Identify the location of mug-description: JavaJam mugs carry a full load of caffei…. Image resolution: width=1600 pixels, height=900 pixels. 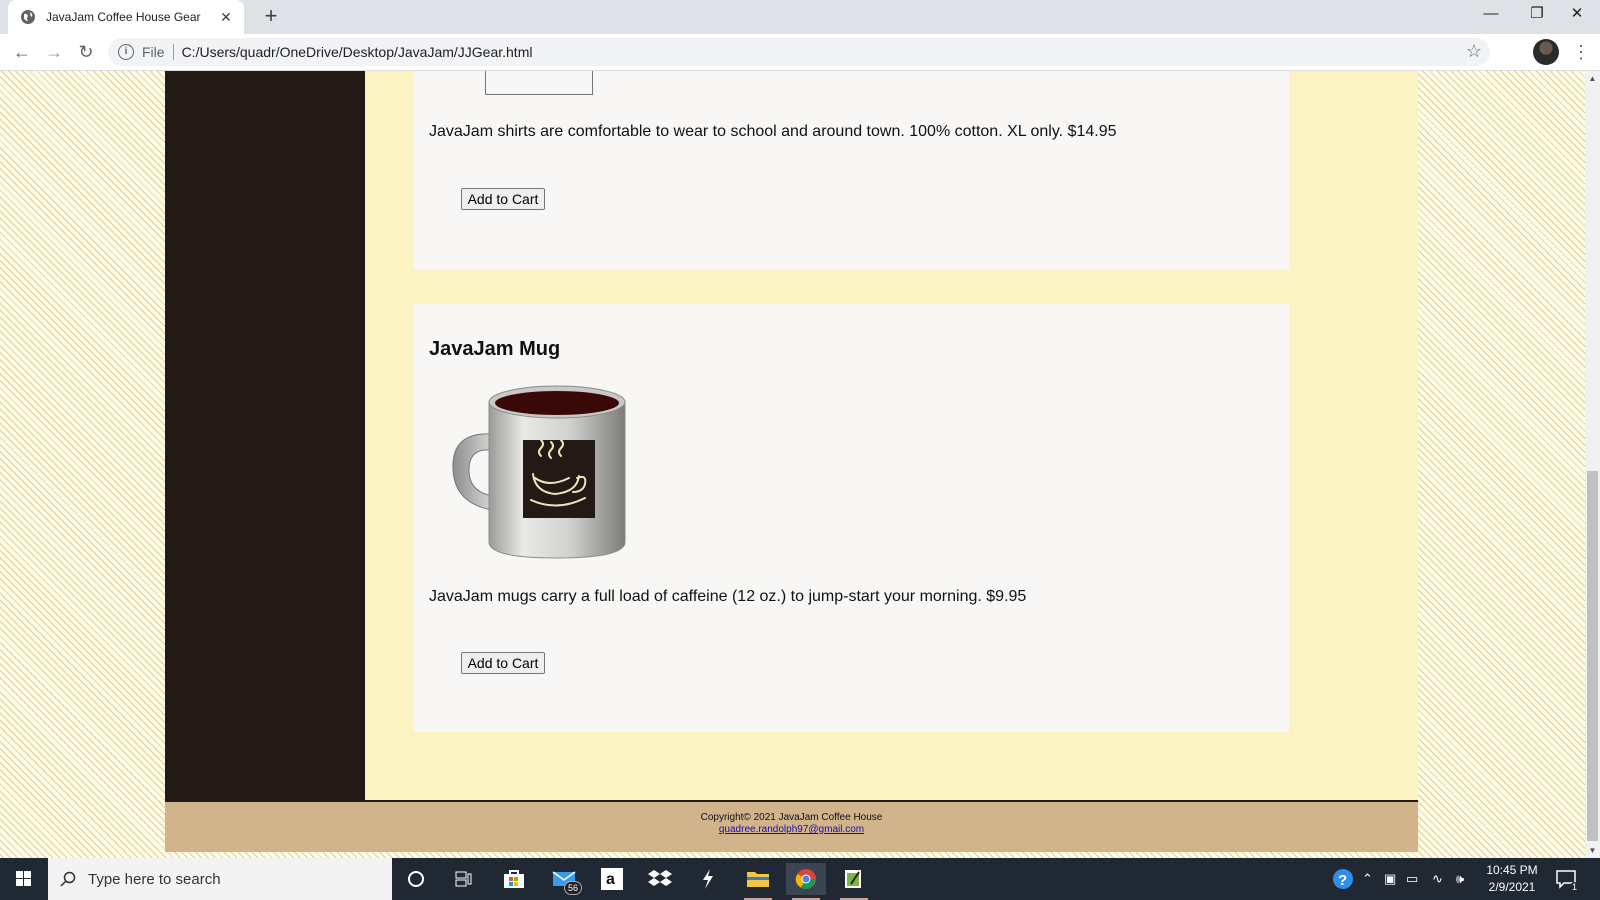
(728, 596).